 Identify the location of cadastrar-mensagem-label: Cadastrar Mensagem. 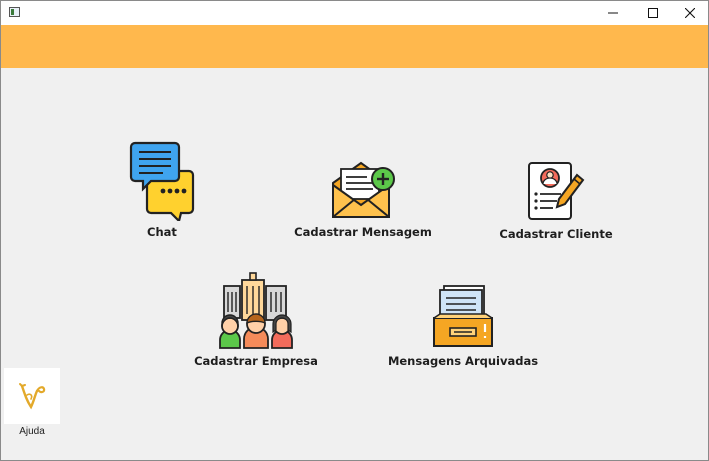
(363, 232).